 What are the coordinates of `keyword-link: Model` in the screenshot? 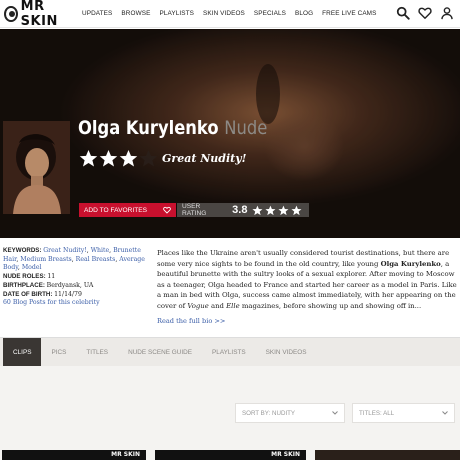 It's located at (32, 267).